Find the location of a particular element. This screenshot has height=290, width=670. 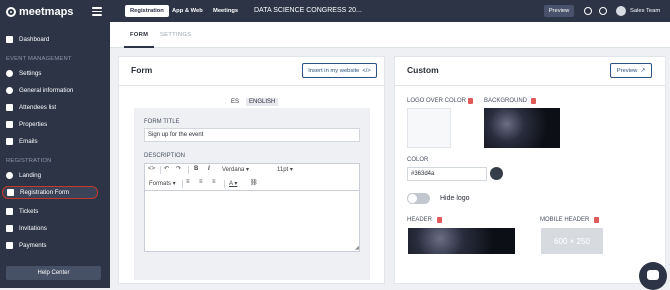

align-right-icon: ≡ is located at coordinates (214, 182).